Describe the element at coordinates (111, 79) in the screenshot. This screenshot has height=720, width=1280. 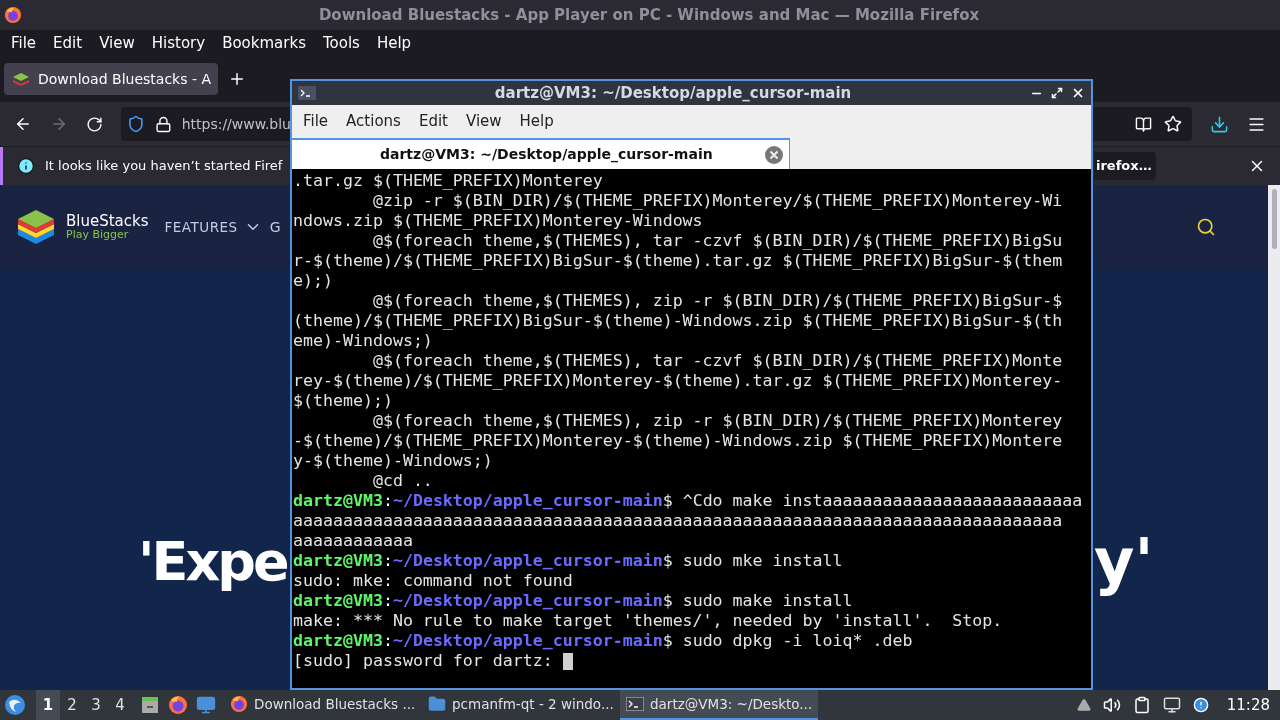
I see `browser-tab: Download Bluestacks - A` at that location.